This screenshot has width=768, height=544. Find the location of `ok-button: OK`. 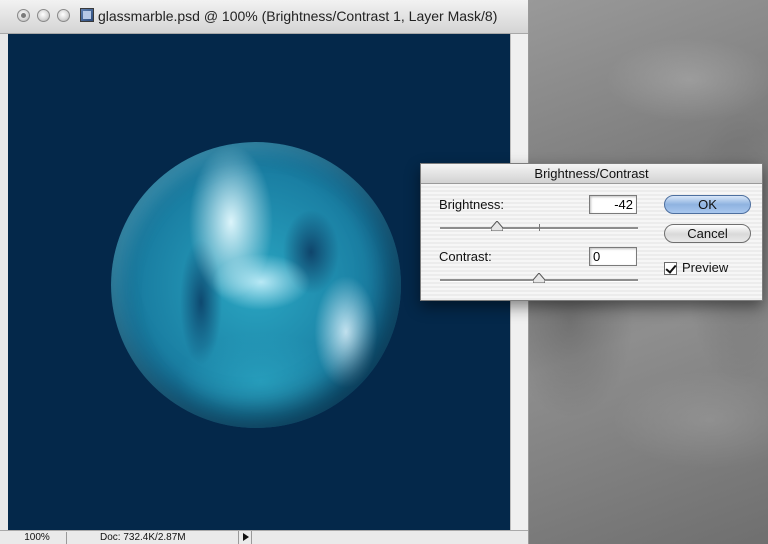

ok-button: OK is located at coordinates (707, 204).